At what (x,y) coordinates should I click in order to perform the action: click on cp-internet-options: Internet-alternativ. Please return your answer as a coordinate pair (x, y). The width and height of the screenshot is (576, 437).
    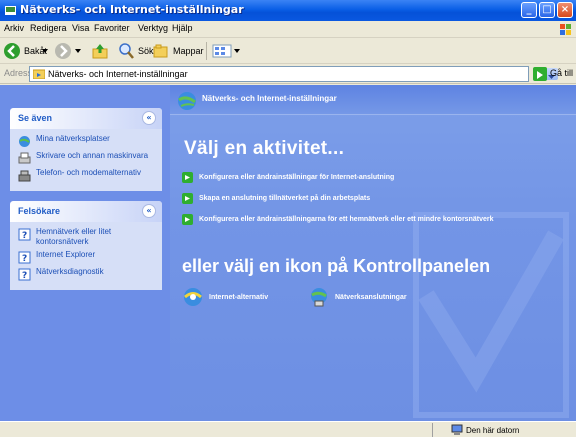
    Looking at the image, I should click on (225, 297).